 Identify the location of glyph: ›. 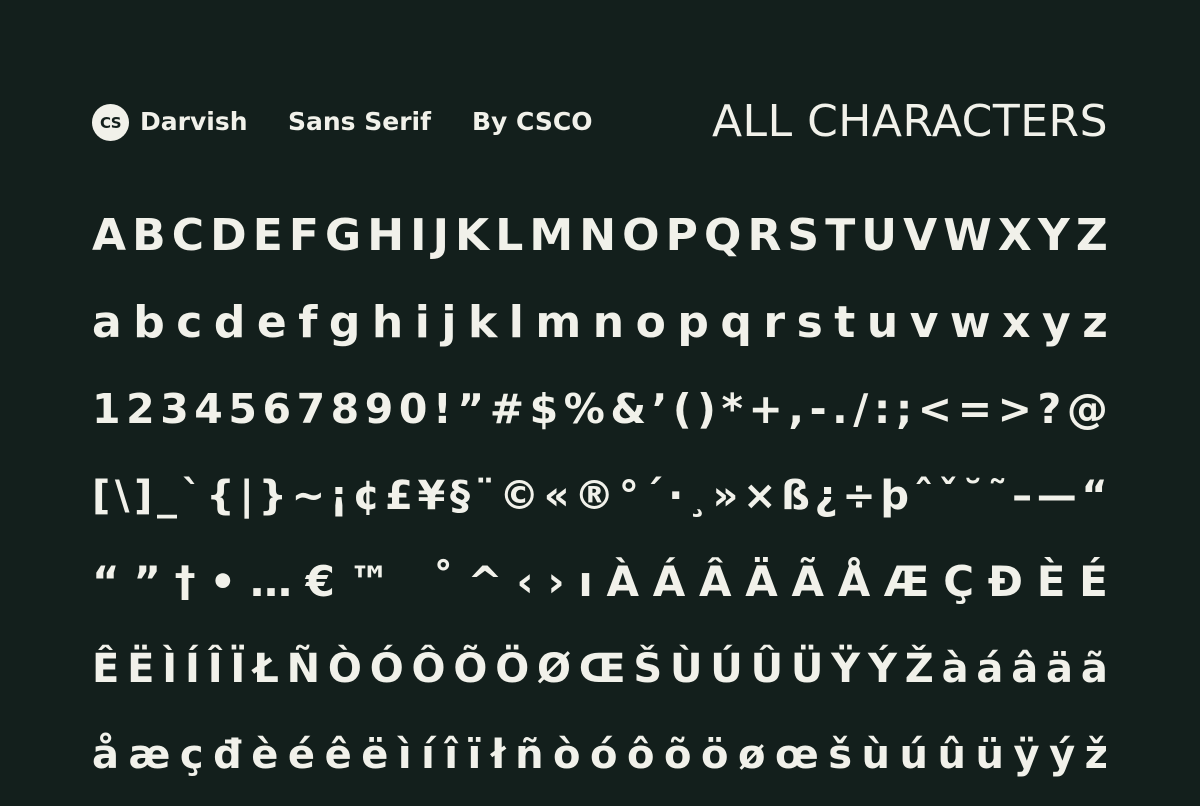
(556, 581).